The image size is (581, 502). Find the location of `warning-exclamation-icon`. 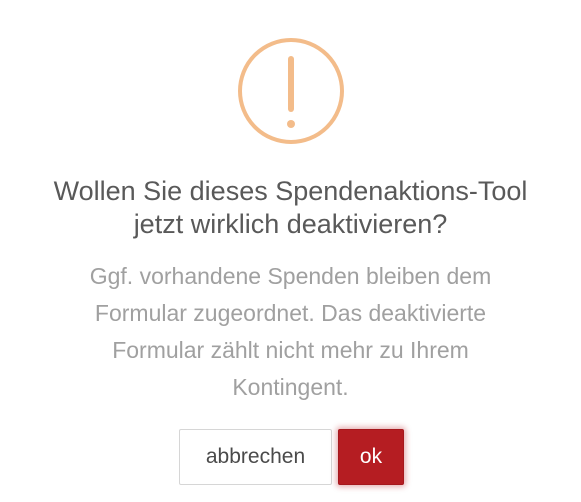

warning-exclamation-icon is located at coordinates (291, 91).